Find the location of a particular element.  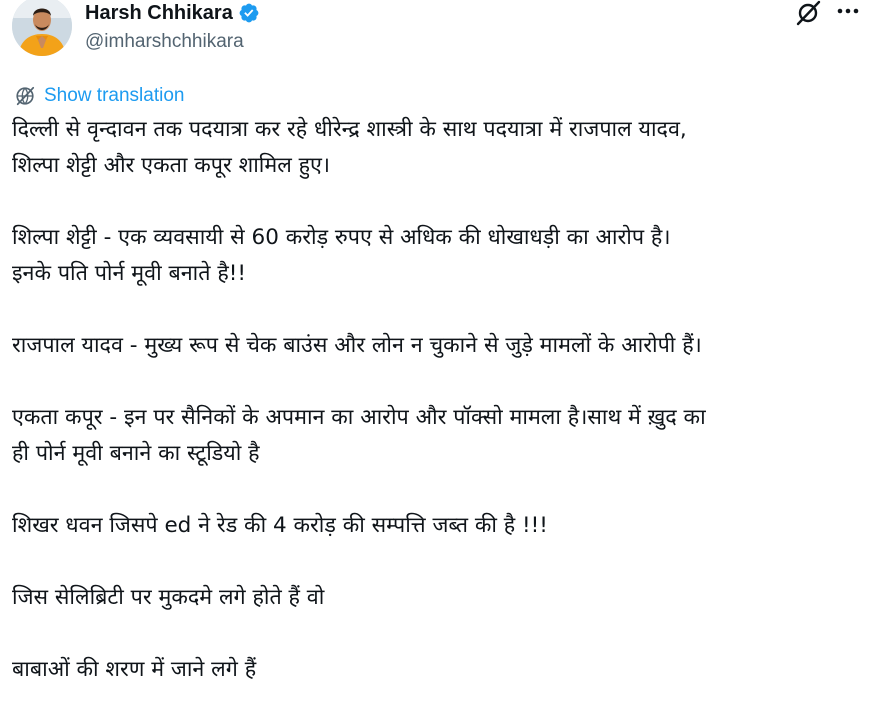

tweet-line: शिल्पा शेट्टी और एकता कपूर शामिल हुए। is located at coordinates (171, 165).